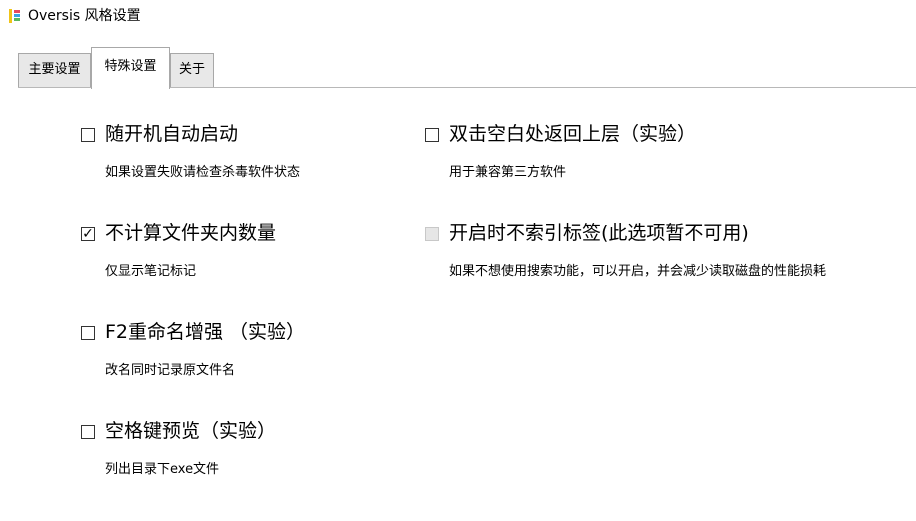 This screenshot has width=916, height=521. What do you see at coordinates (638, 271) in the screenshot?
I see `no-tag-index-description: 如果不想使用搜索功能，可以开启，并会减少读取磁盘的性能损耗` at bounding box center [638, 271].